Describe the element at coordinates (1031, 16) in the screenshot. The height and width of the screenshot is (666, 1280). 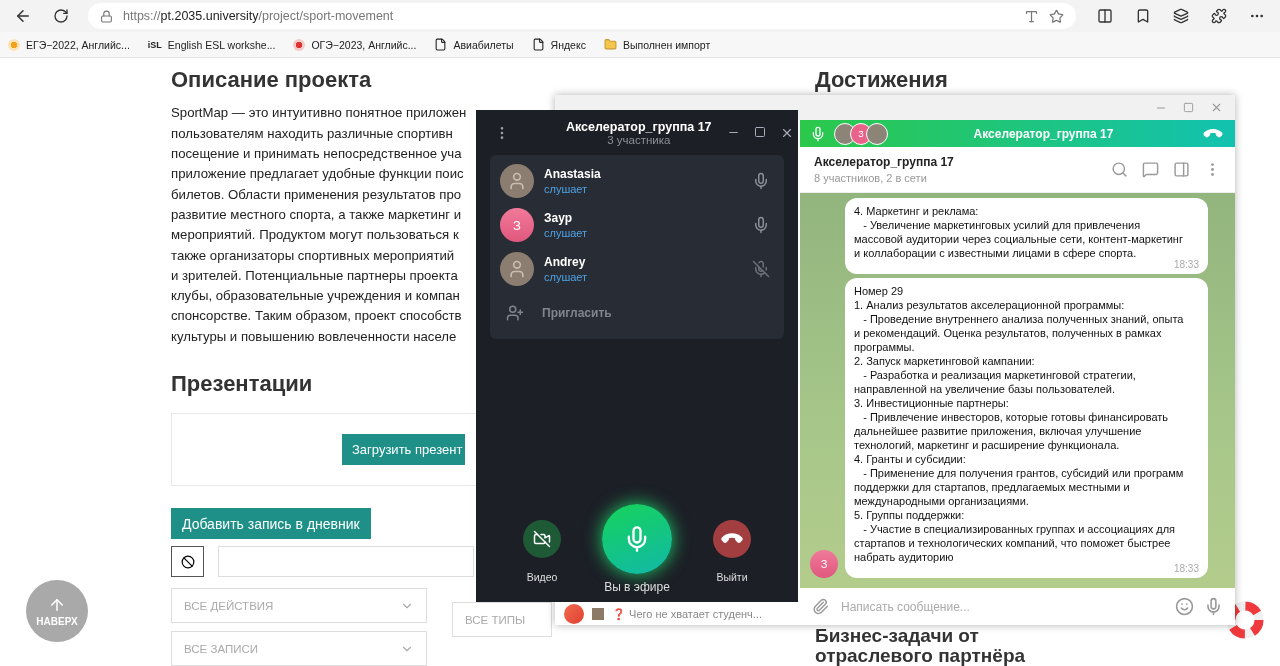
I see `read-aloud-icon` at that location.